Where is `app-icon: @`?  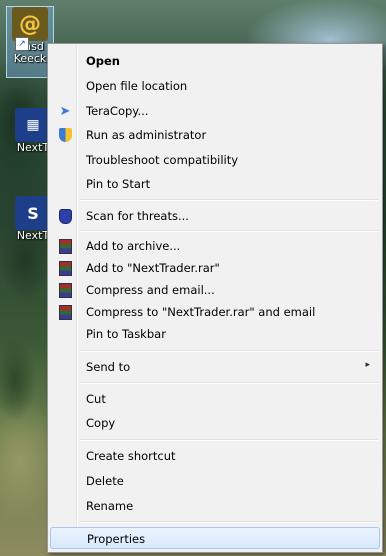
app-icon: @ is located at coordinates (30, 24).